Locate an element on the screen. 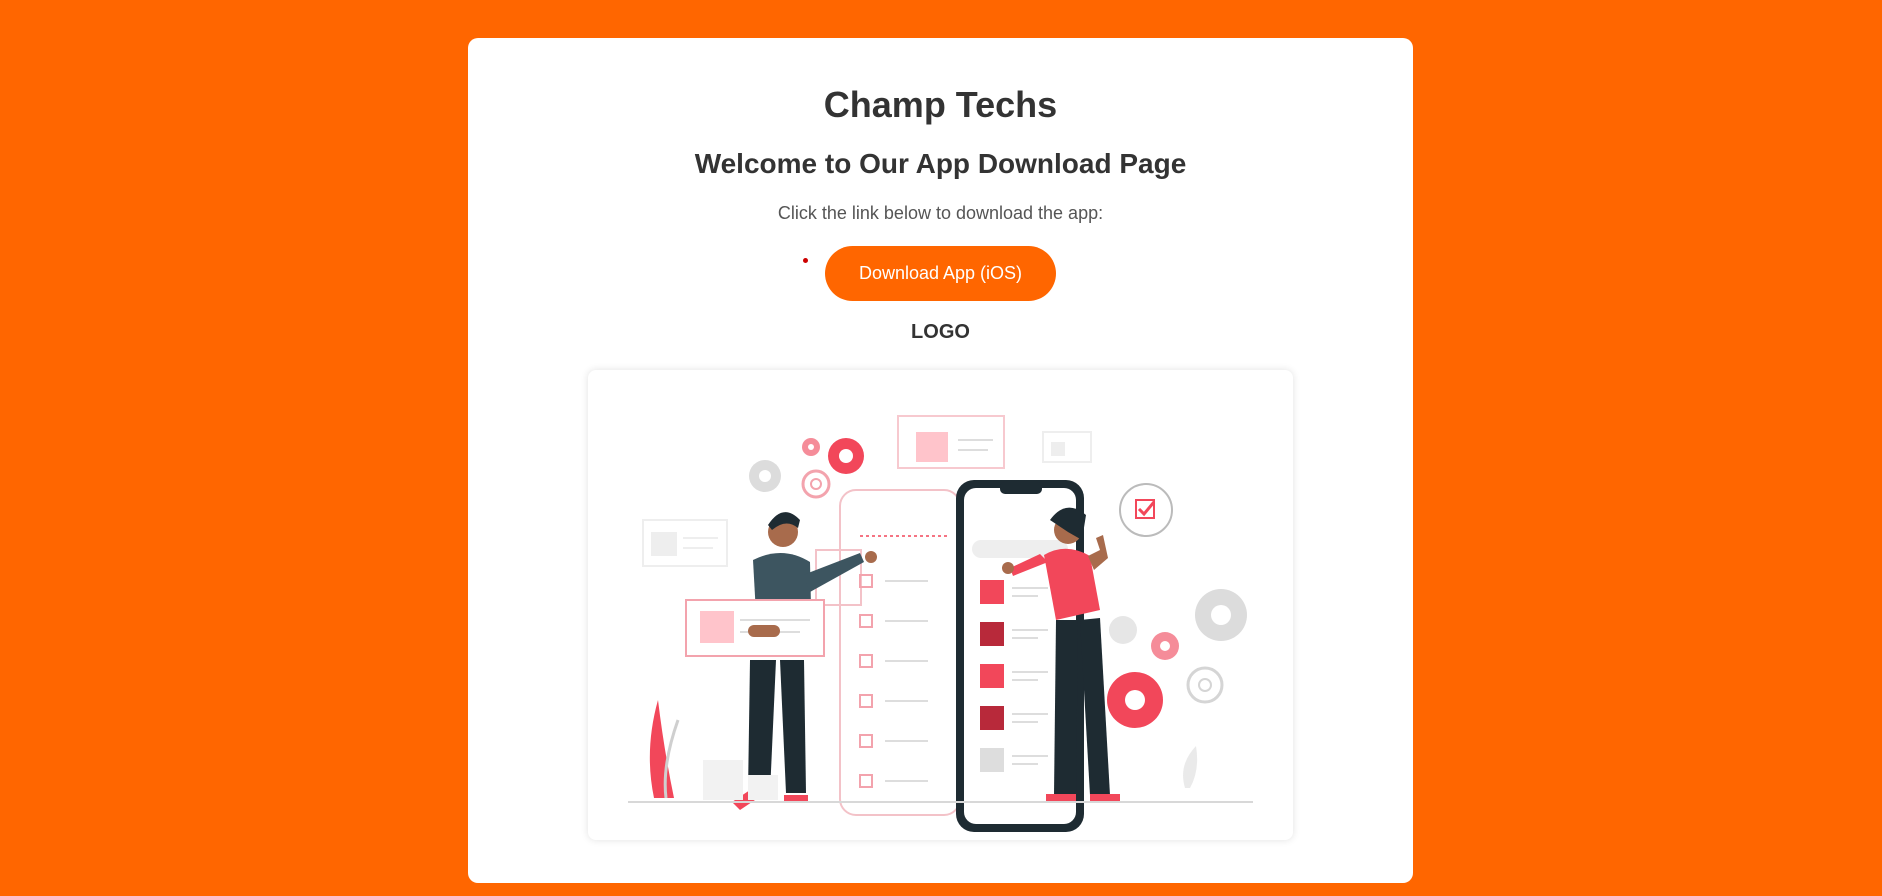  logo-label: LOGO is located at coordinates (940, 332).